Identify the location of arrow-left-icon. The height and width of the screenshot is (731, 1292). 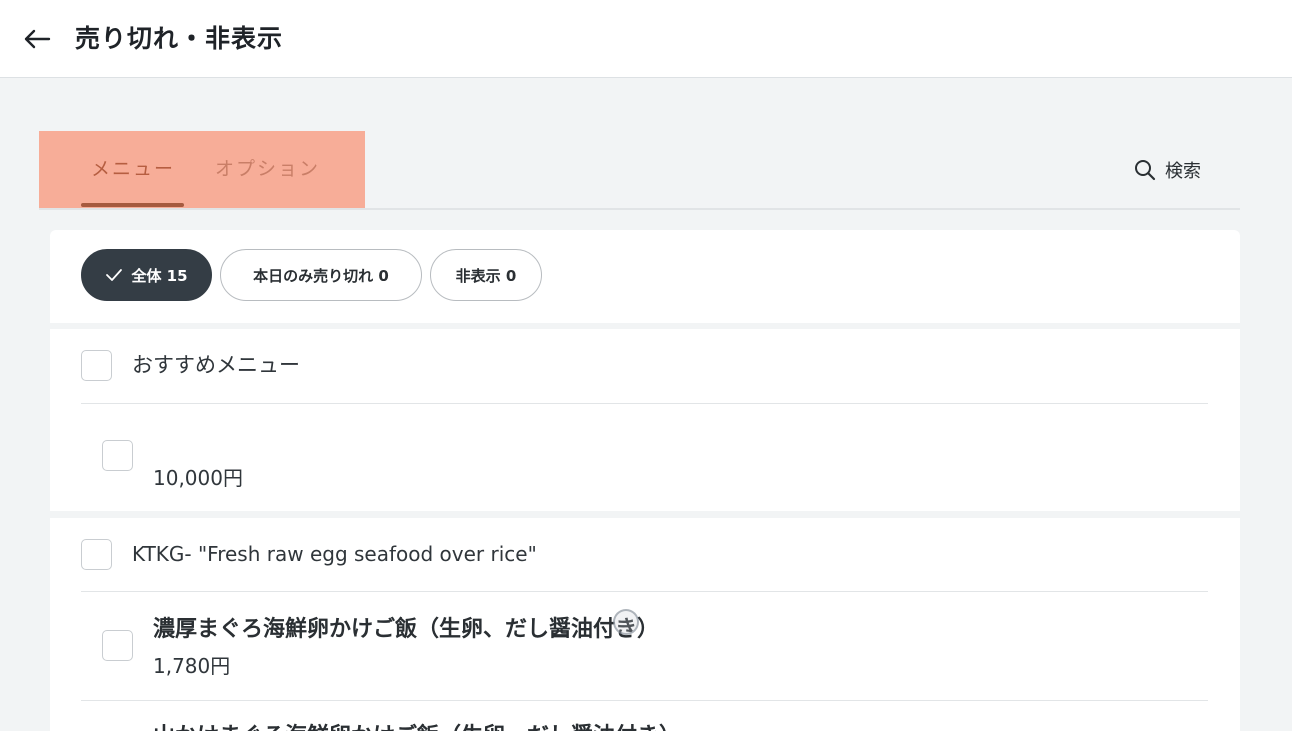
(37, 39).